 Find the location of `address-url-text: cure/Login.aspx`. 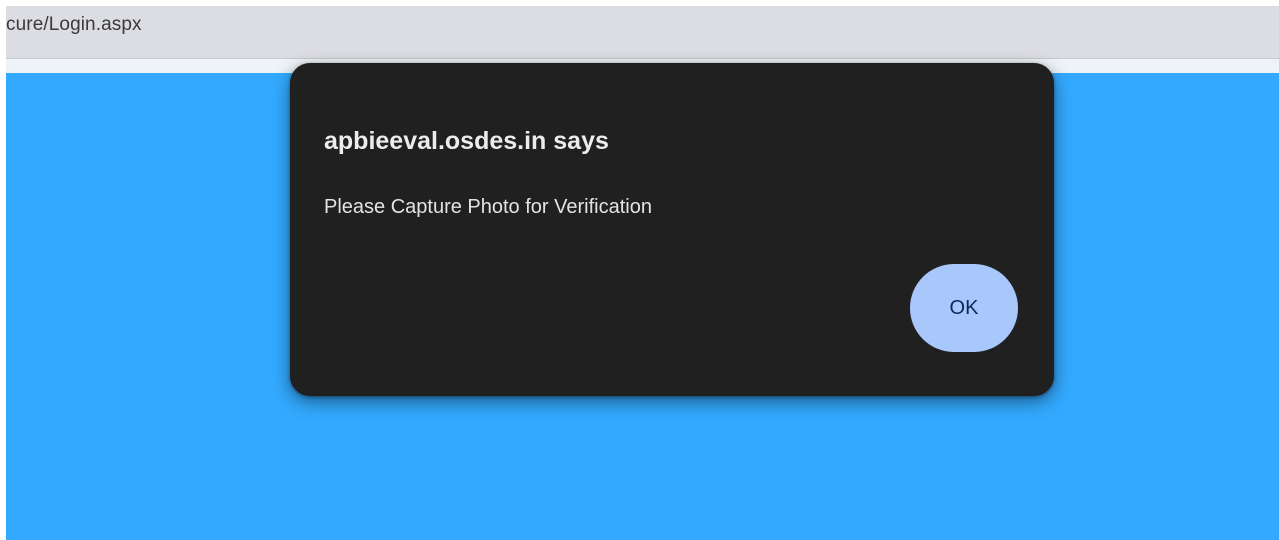

address-url-text: cure/Login.aspx is located at coordinates (74, 25).